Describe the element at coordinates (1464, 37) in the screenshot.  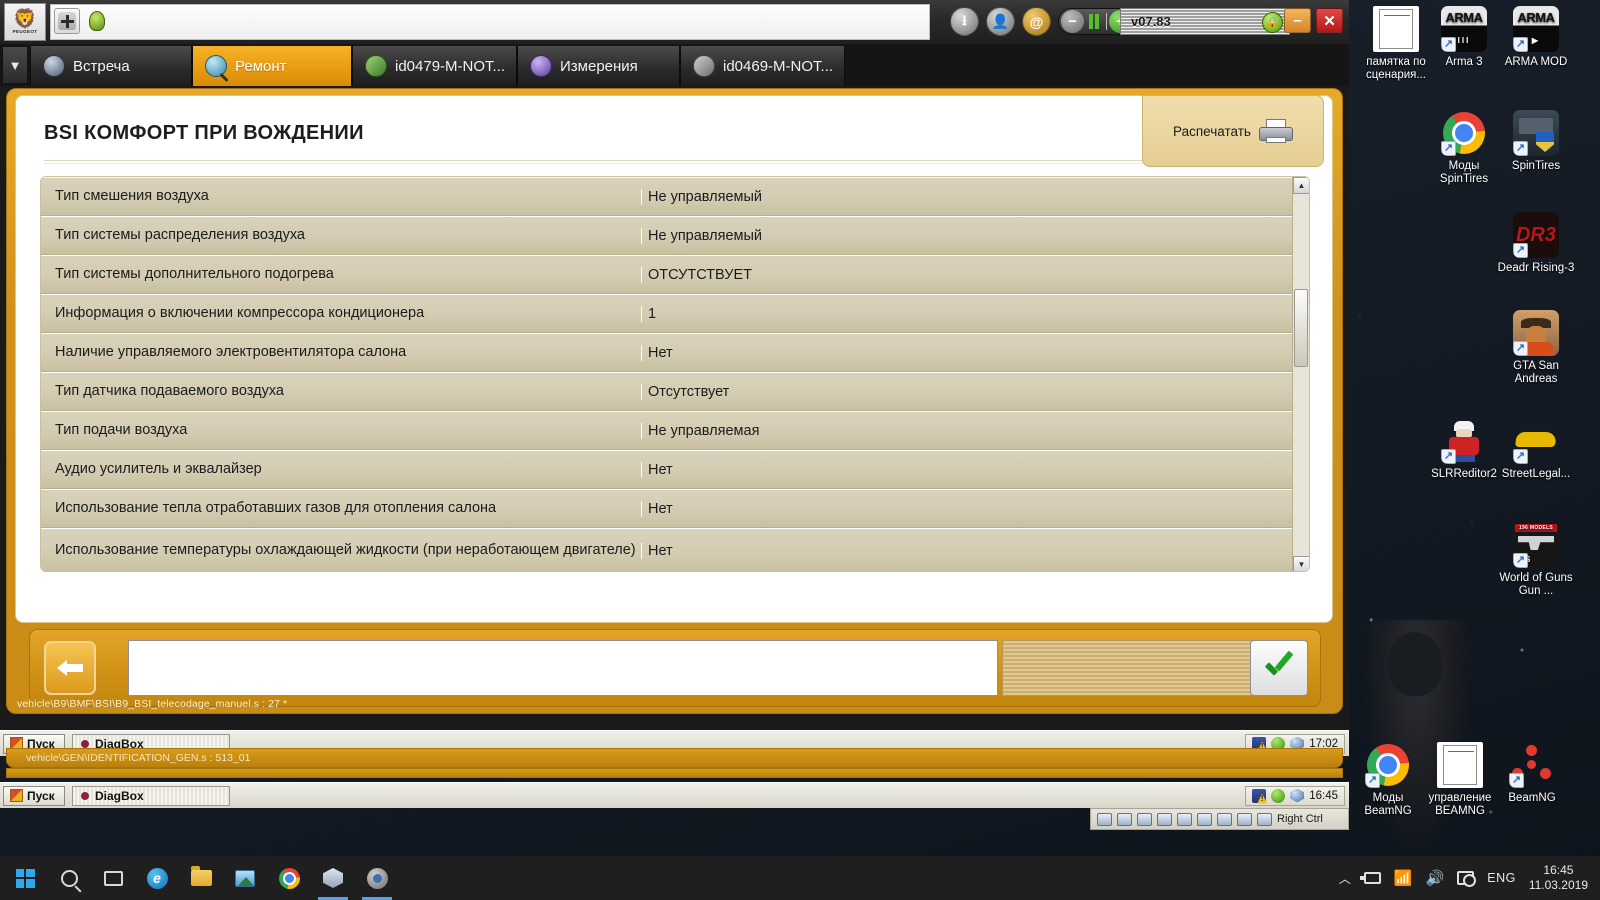
I see `desktop-icon-arma3: ARMA III ↗ Arma 3` at that location.